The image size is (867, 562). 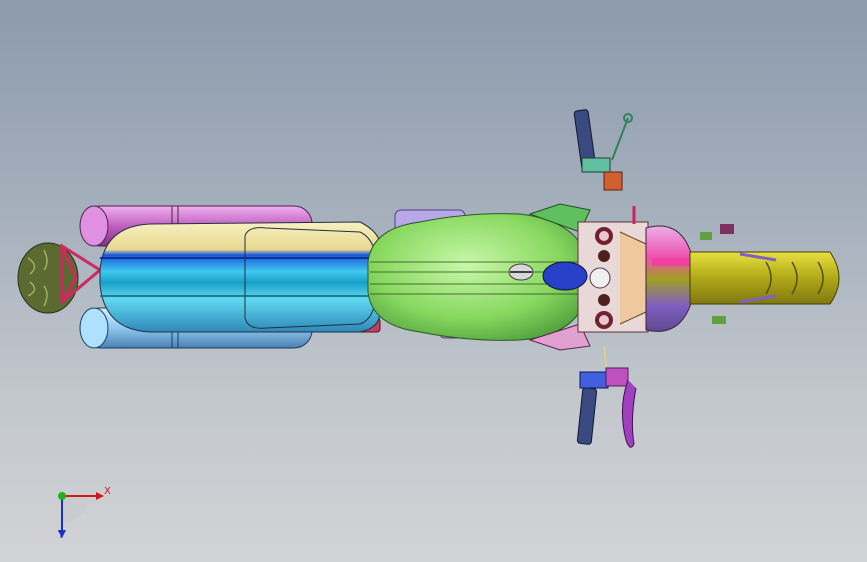 I want to click on handlebar-left, so click(x=604, y=166).